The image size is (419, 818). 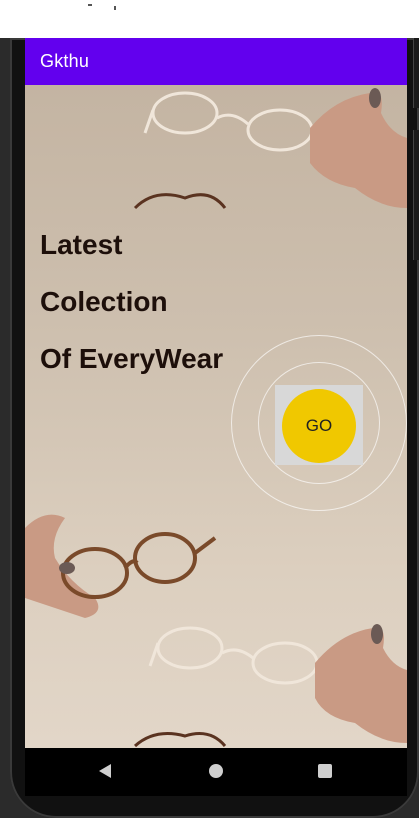 I want to click on system-nav-bar, so click(x=216, y=772).